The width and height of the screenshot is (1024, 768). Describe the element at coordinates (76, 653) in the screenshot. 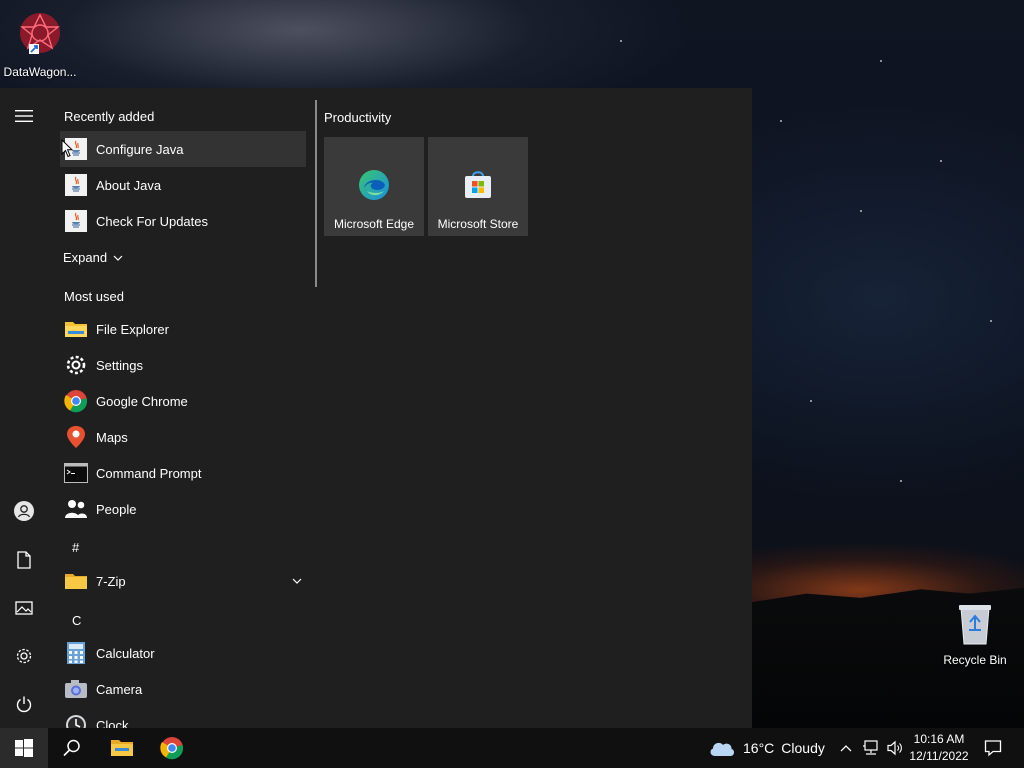

I see `calculator-icon` at that location.